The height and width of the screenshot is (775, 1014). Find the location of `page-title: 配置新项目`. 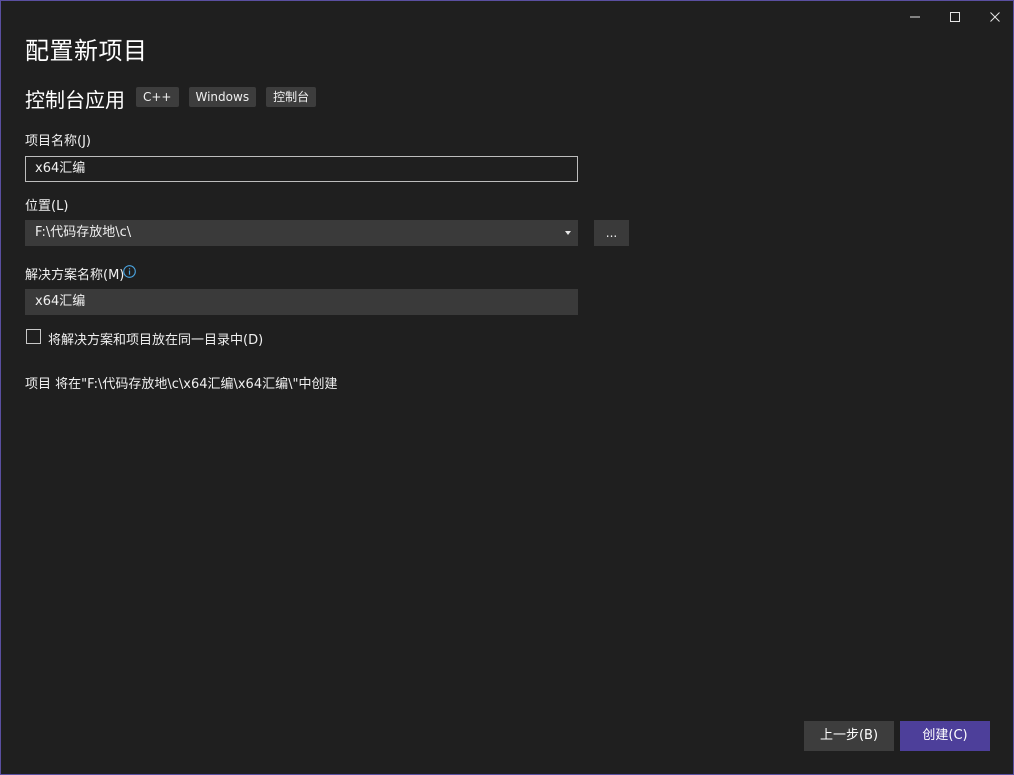

page-title: 配置新项目 is located at coordinates (86, 51).